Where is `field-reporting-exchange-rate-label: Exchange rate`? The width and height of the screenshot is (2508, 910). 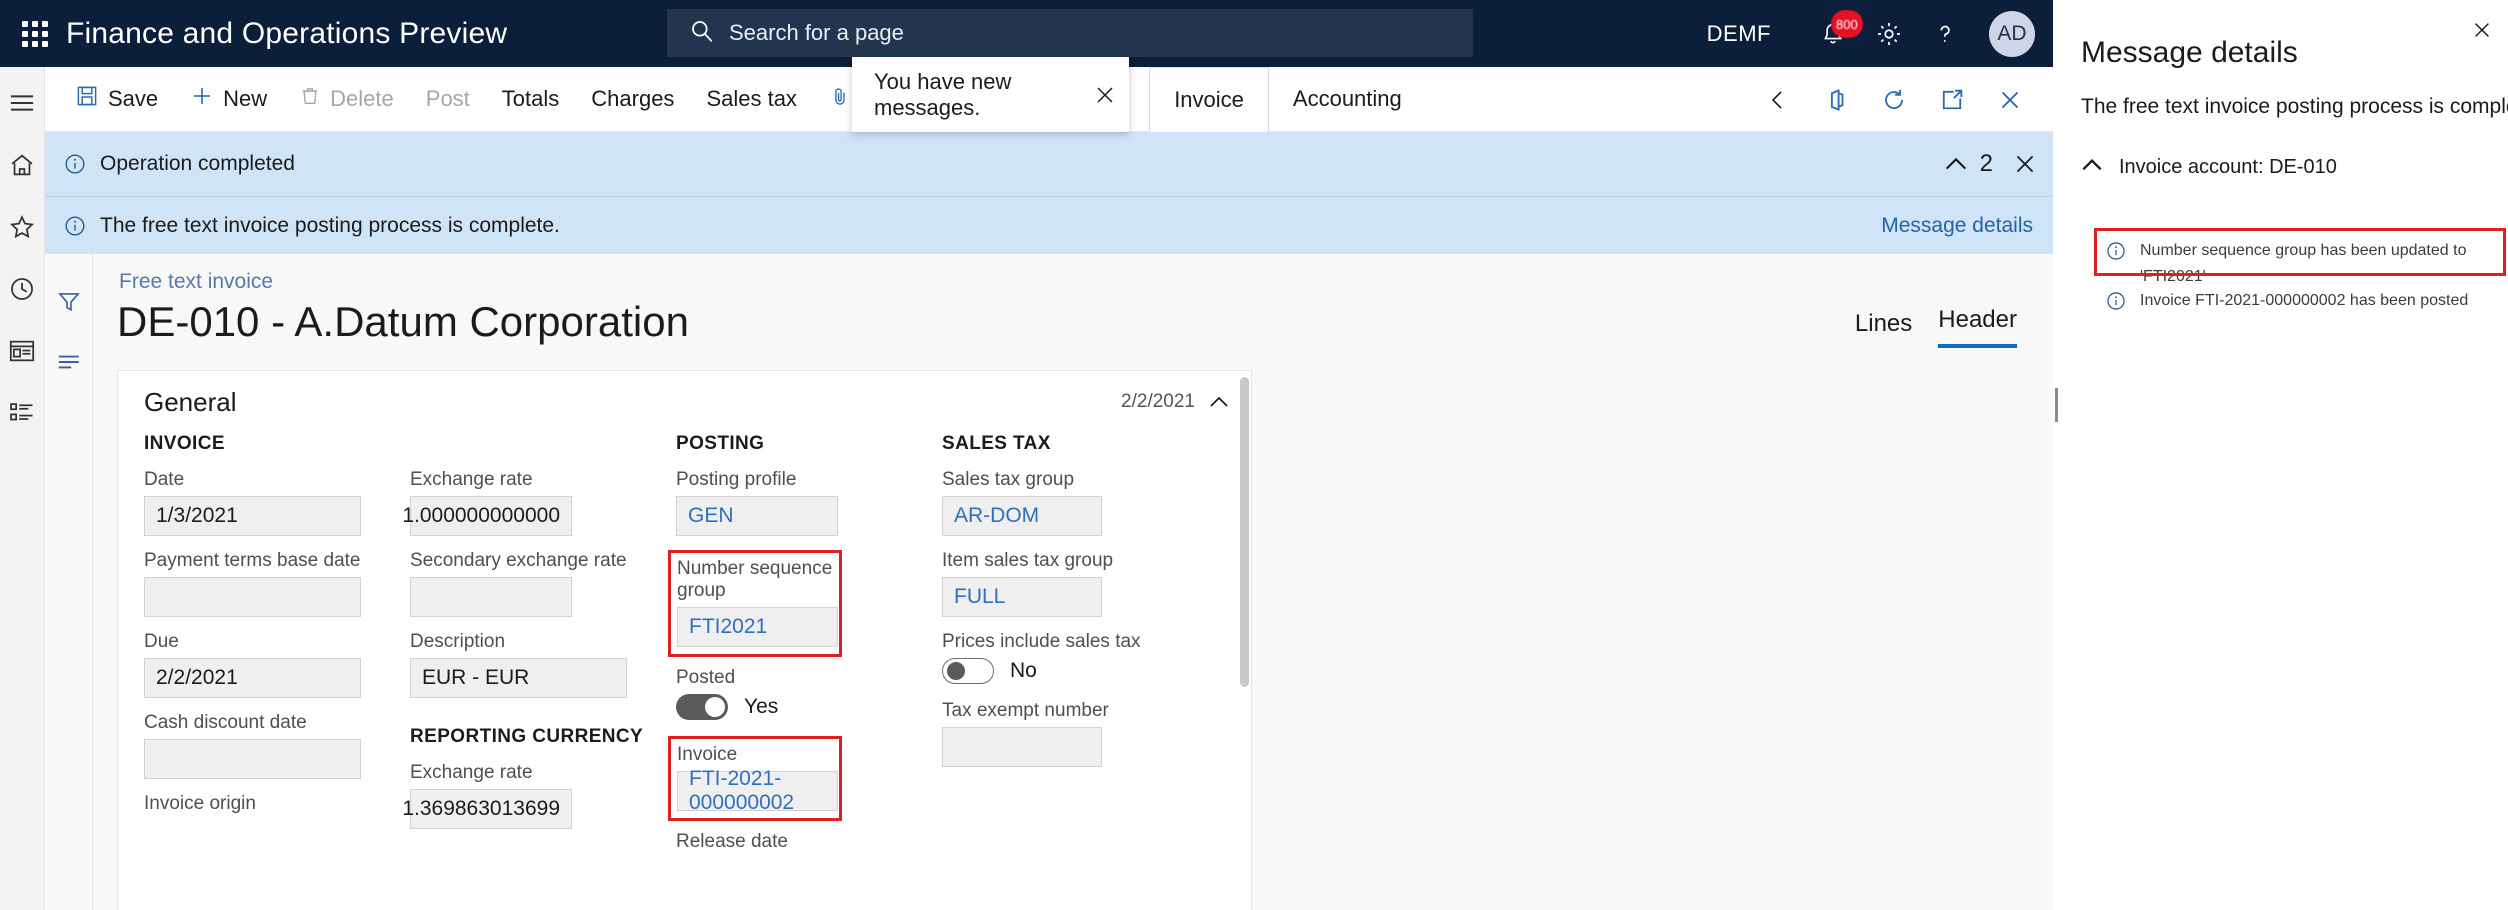
field-reporting-exchange-rate-label: Exchange rate is located at coordinates (471, 772).